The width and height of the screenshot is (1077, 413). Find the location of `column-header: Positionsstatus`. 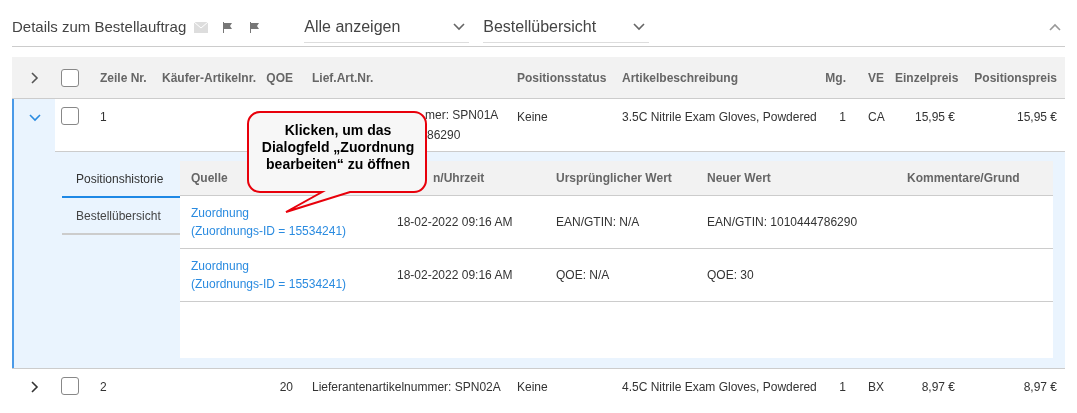

column-header: Positionsstatus is located at coordinates (562, 77).